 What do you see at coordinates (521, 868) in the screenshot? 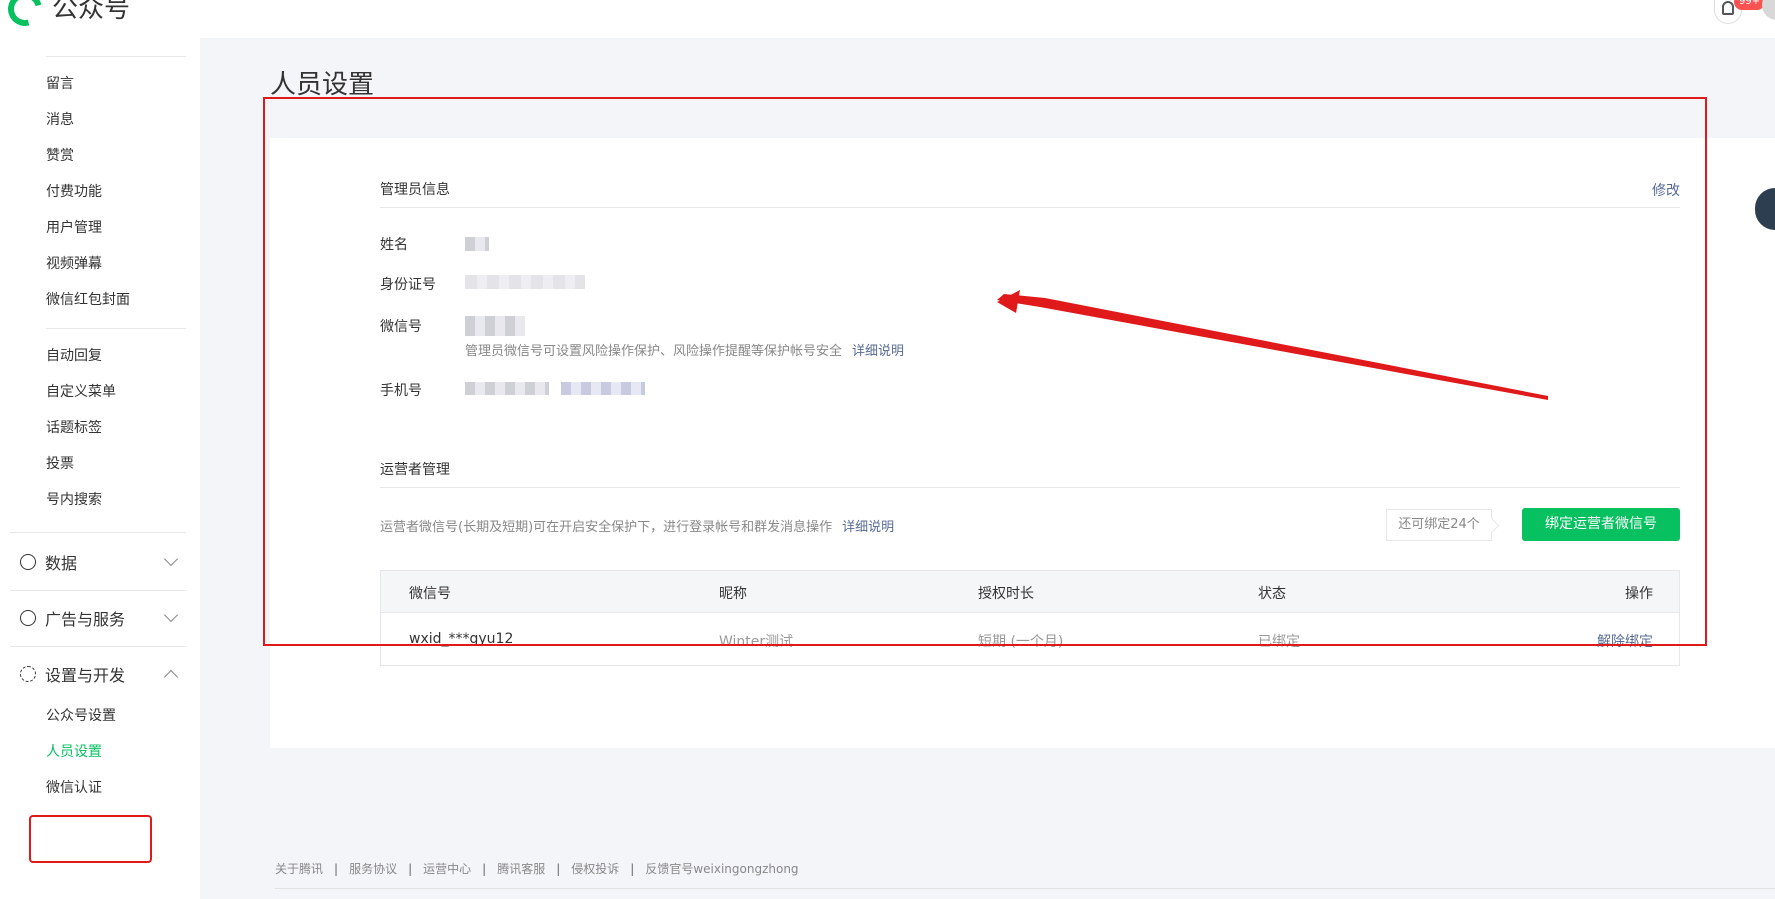
I see `footer-link: 腾讯客服` at bounding box center [521, 868].